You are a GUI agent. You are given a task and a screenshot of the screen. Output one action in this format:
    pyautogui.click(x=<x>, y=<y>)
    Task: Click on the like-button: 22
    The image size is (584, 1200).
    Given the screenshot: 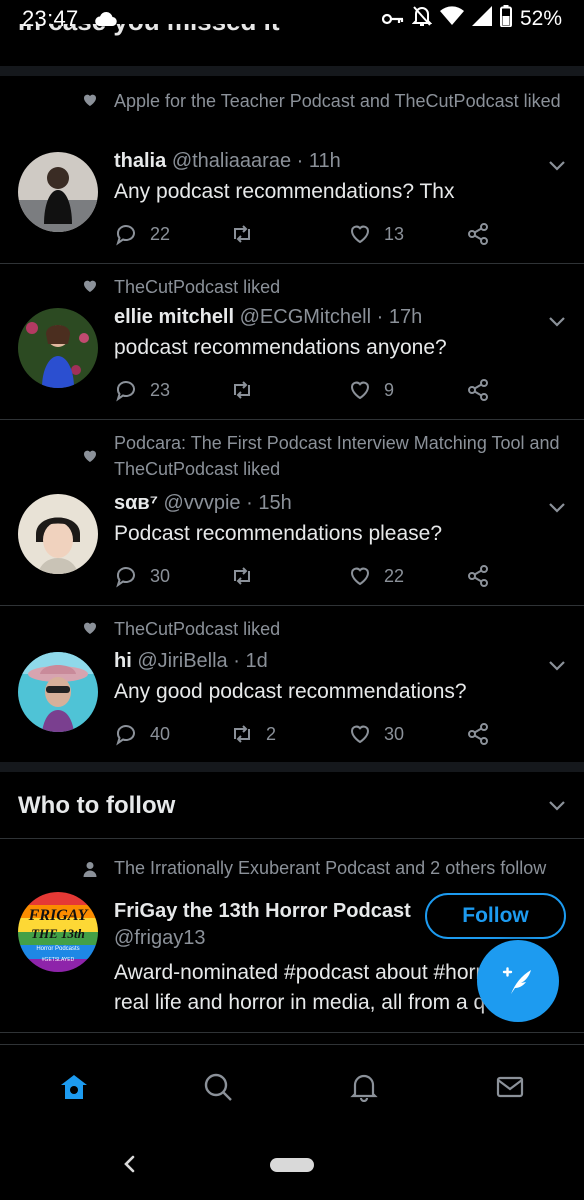 What is the action you would take?
    pyautogui.click(x=376, y=576)
    